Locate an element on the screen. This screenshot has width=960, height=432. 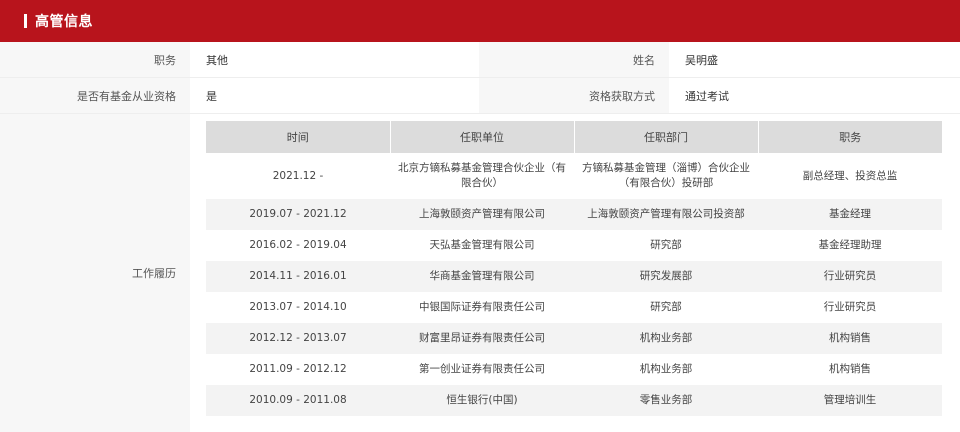
cell-title: 基金经理助理 is located at coordinates (850, 245).